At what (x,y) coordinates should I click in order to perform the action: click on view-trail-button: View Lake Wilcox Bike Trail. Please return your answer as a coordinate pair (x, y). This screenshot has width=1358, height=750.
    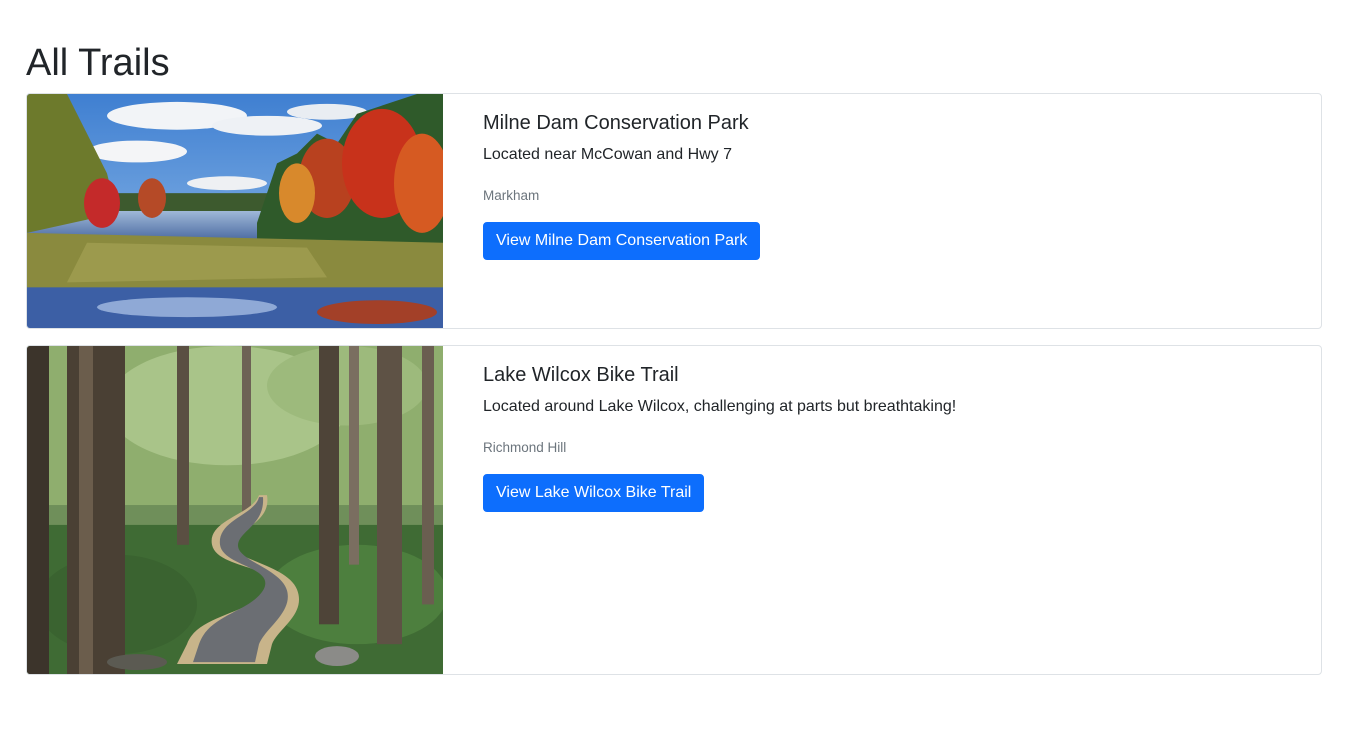
    Looking at the image, I should click on (594, 493).